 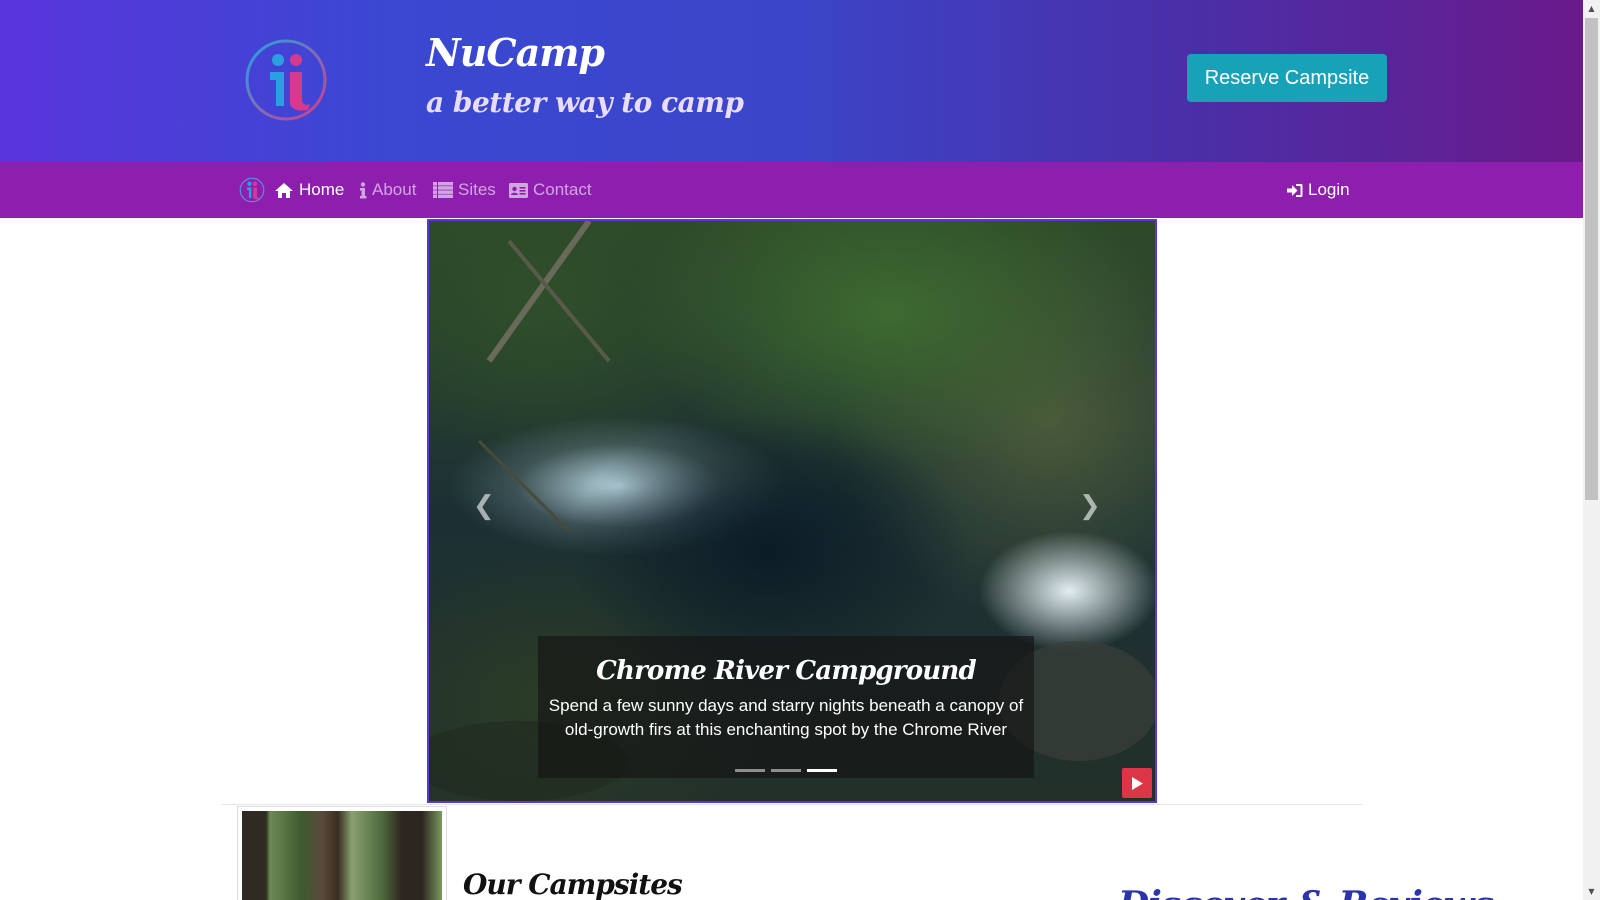 What do you see at coordinates (573, 884) in the screenshot?
I see `section-title: Our Campsites` at bounding box center [573, 884].